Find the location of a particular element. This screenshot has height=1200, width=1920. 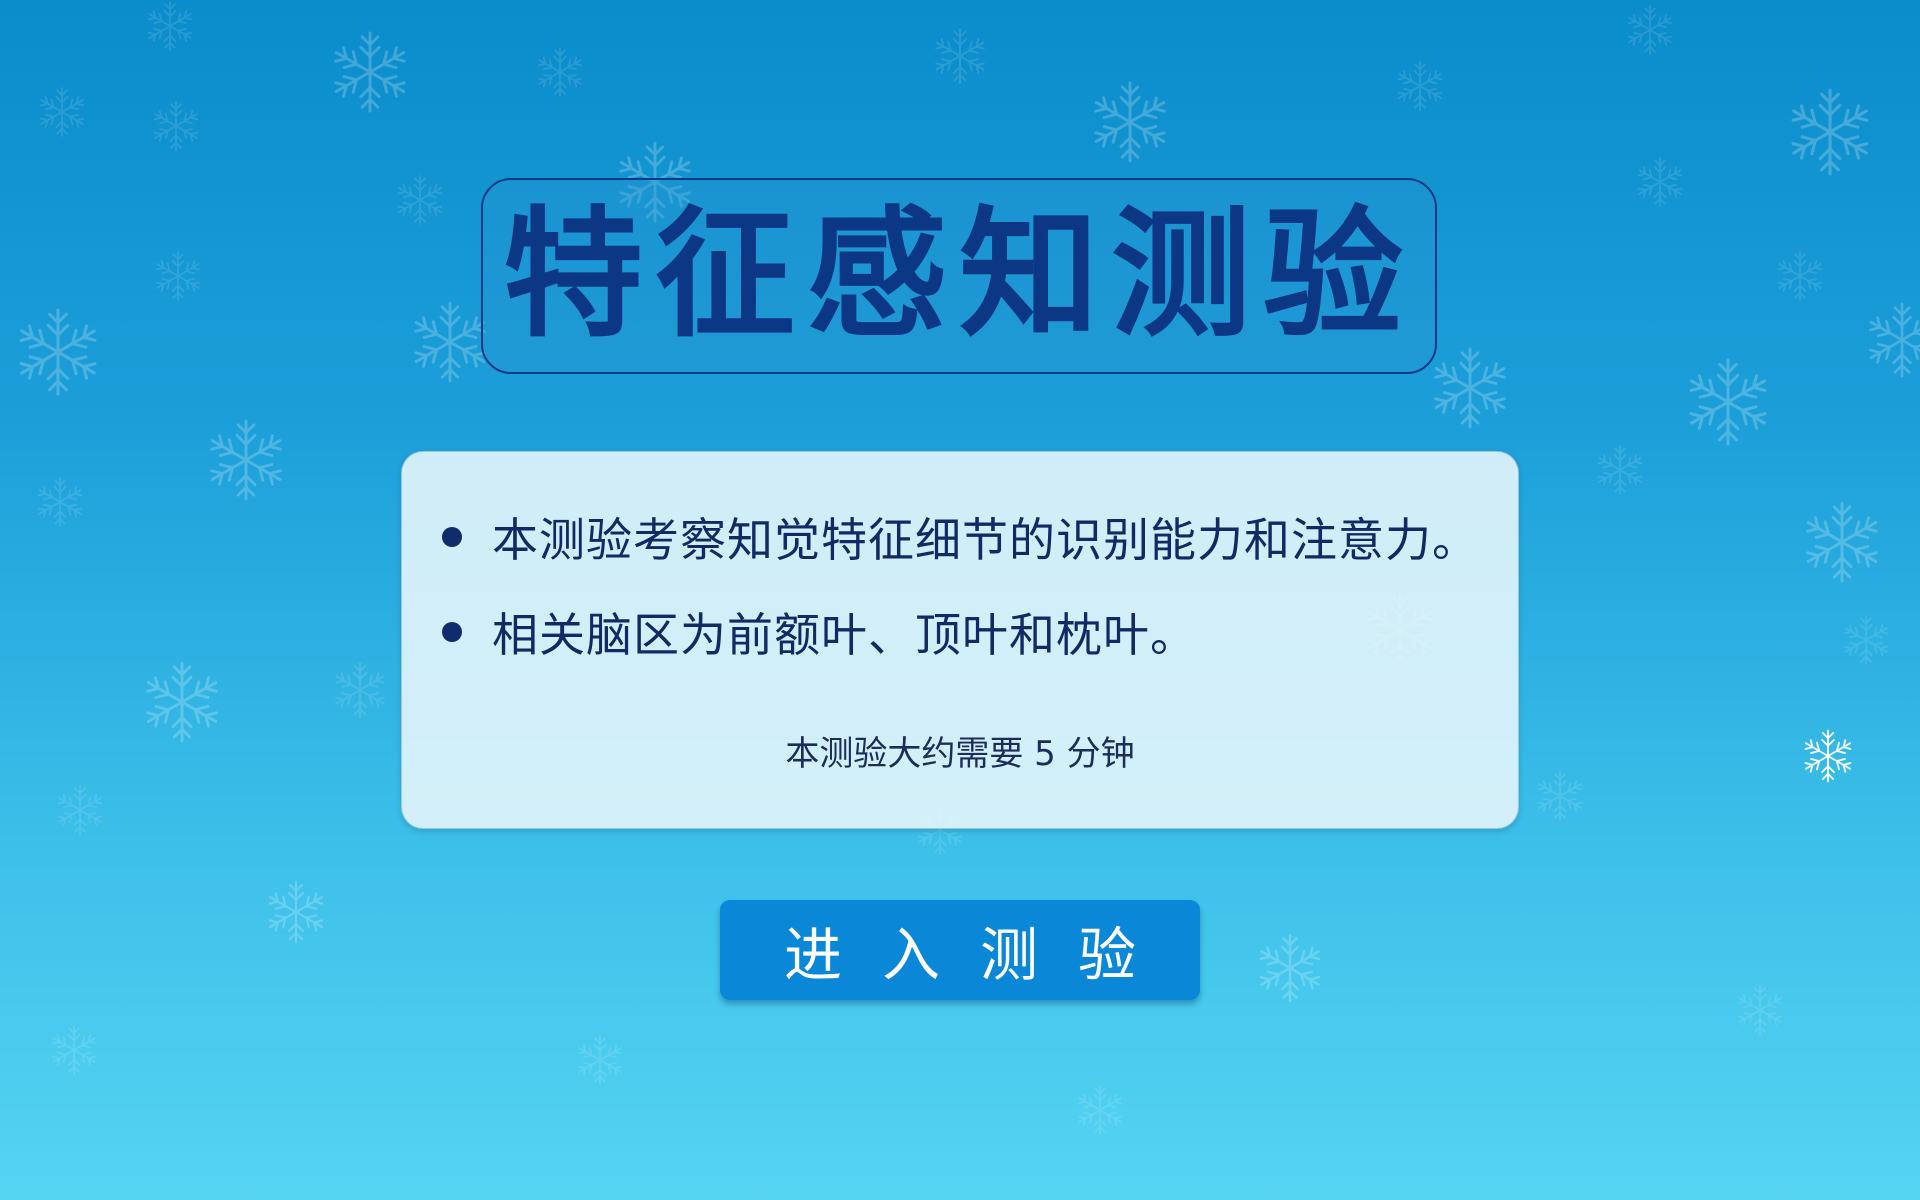

description-text: 本测验考察知觉特征细节的识别能力和注意力。 is located at coordinates (985, 539).